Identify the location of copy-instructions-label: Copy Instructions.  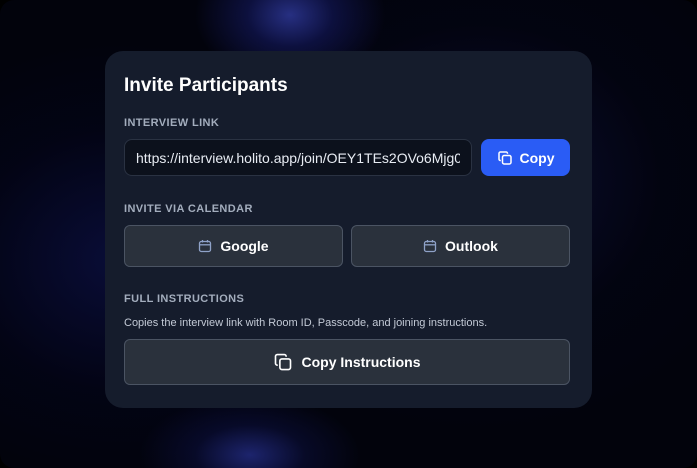
(361, 362).